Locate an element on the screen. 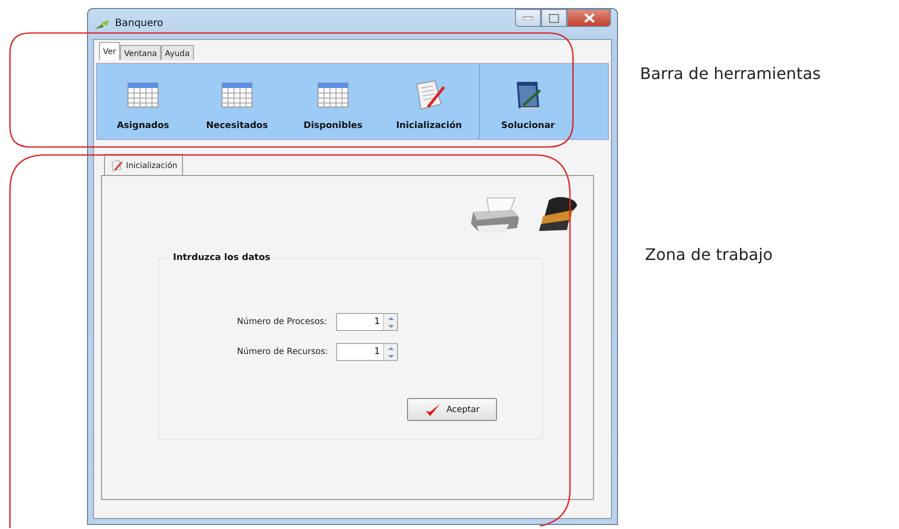 The height and width of the screenshot is (529, 899). minimize-button is located at coordinates (528, 18).